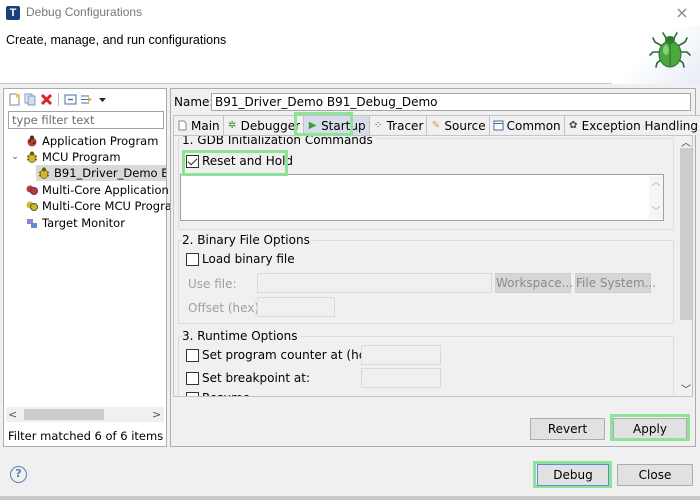 The image size is (700, 500). Describe the element at coordinates (498, 125) in the screenshot. I see `common-icon` at that location.